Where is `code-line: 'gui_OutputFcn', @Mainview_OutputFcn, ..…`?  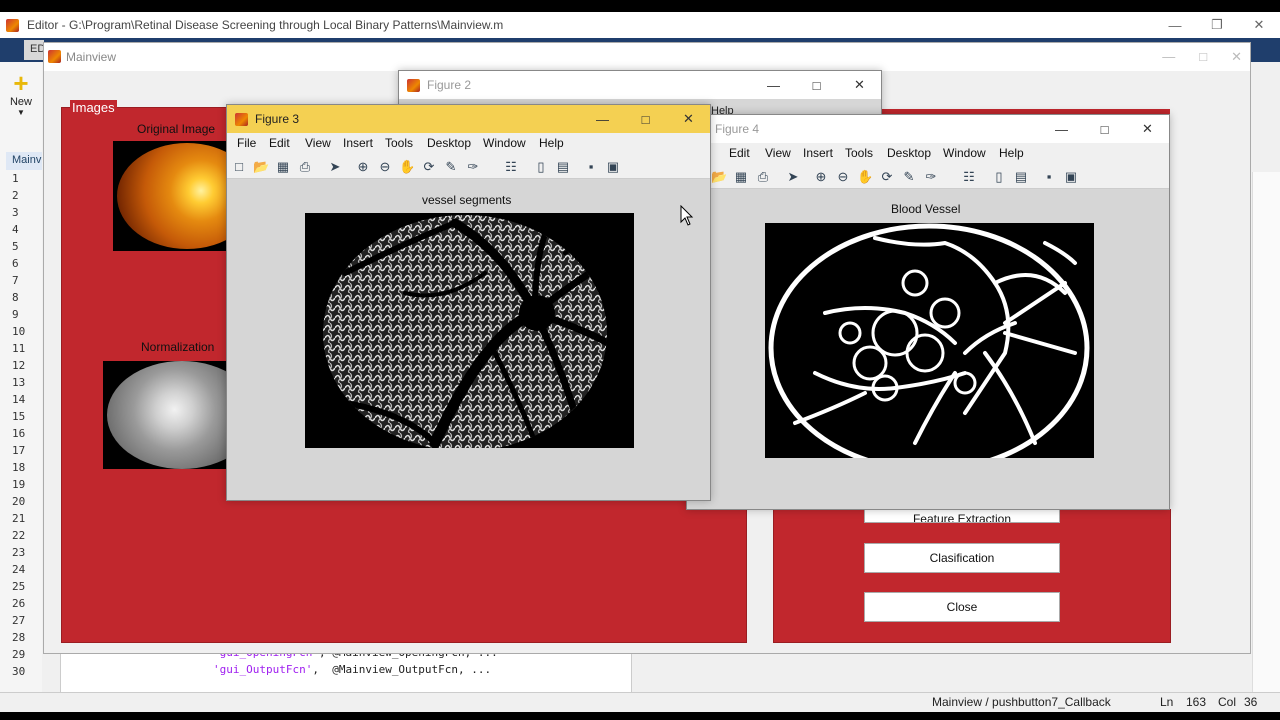
code-line: 'gui_OutputFcn', @Mainview_OutputFcn, ..… is located at coordinates (352, 669).